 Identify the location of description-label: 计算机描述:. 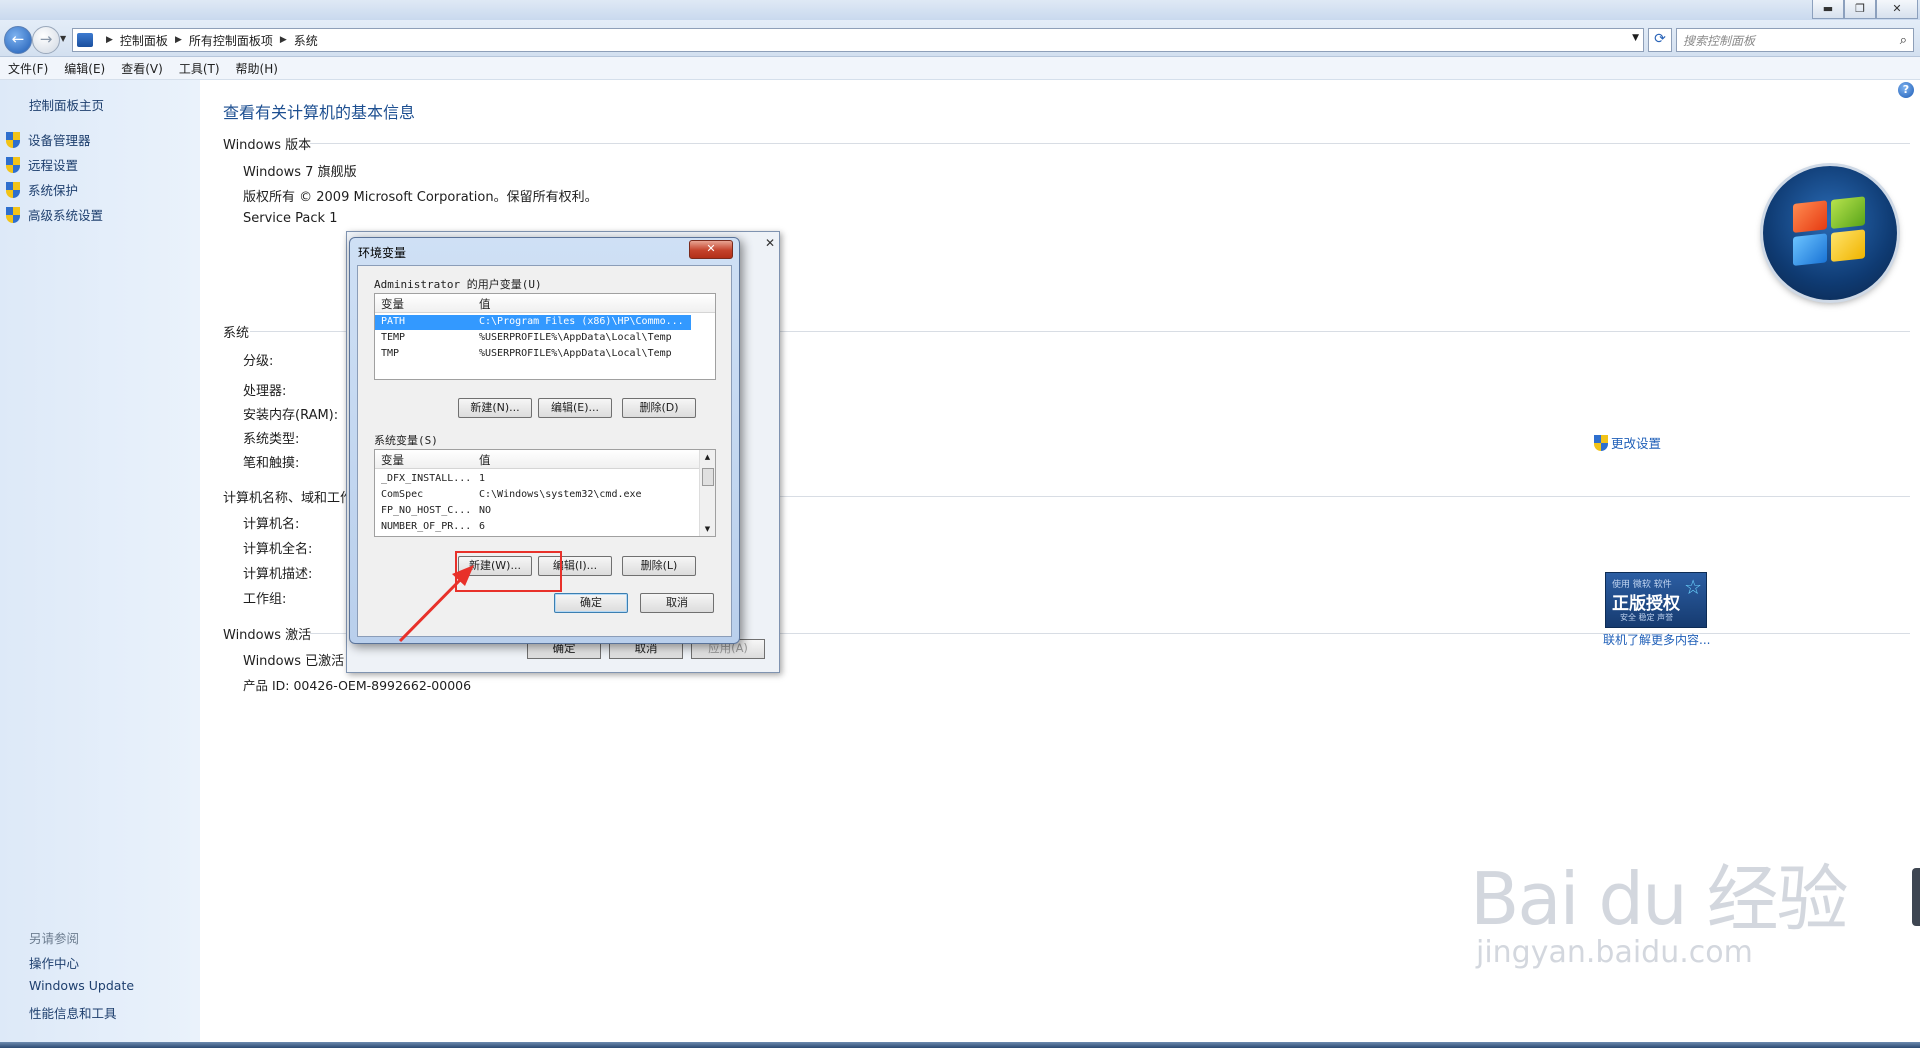
(278, 574).